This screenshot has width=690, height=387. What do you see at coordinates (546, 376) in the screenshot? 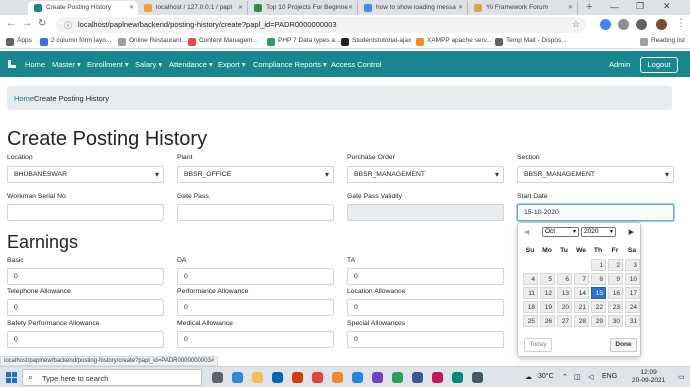
I see `weather-label: 30°C` at bounding box center [546, 376].